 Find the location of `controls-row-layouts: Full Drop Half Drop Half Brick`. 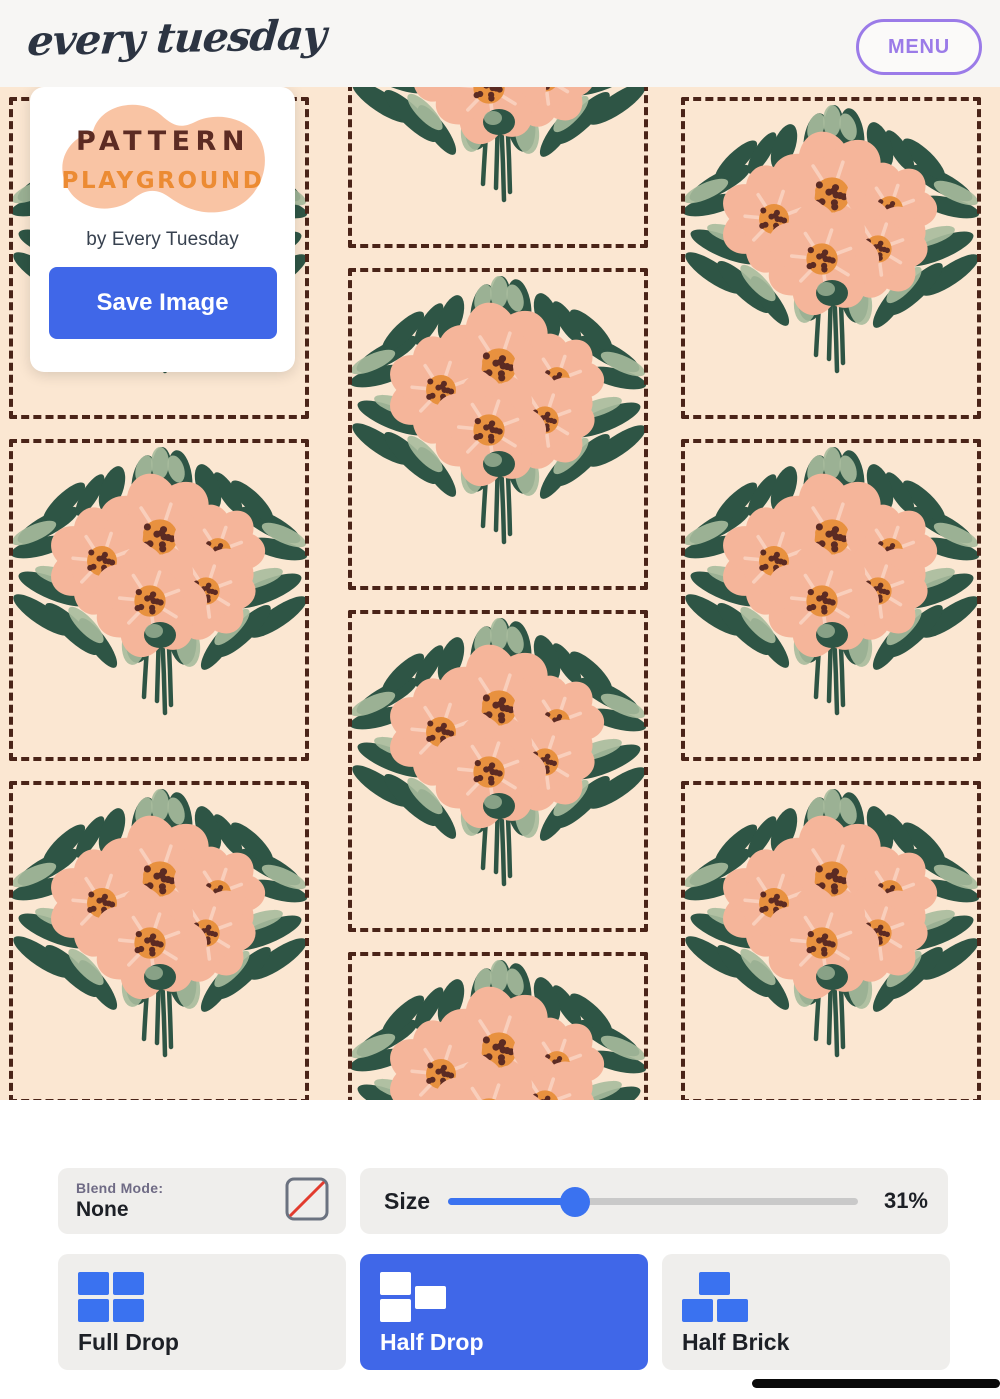

controls-row-layouts: Full Drop Half Drop Half Brick is located at coordinates (504, 1312).